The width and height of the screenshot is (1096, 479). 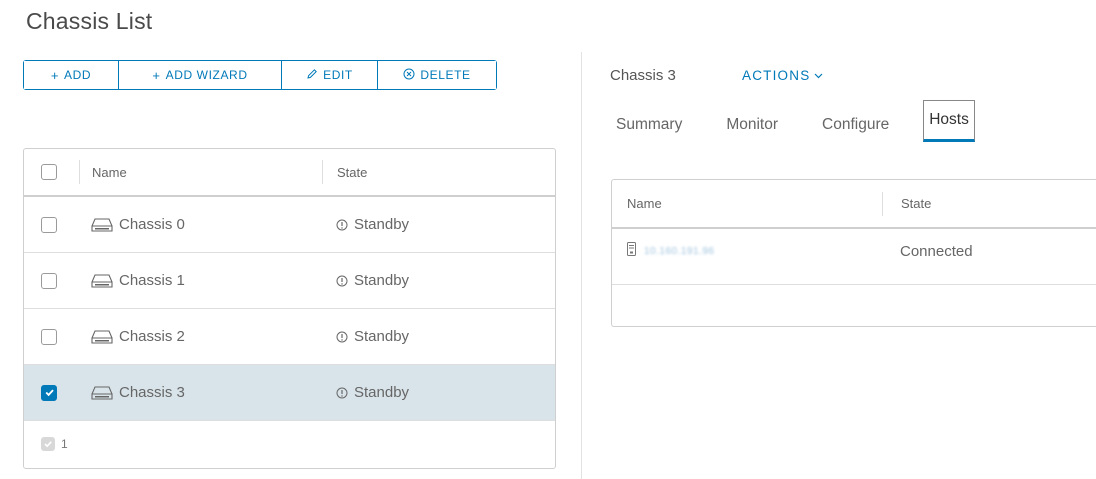 I want to click on tab-configure: Configure, so click(x=855, y=125).